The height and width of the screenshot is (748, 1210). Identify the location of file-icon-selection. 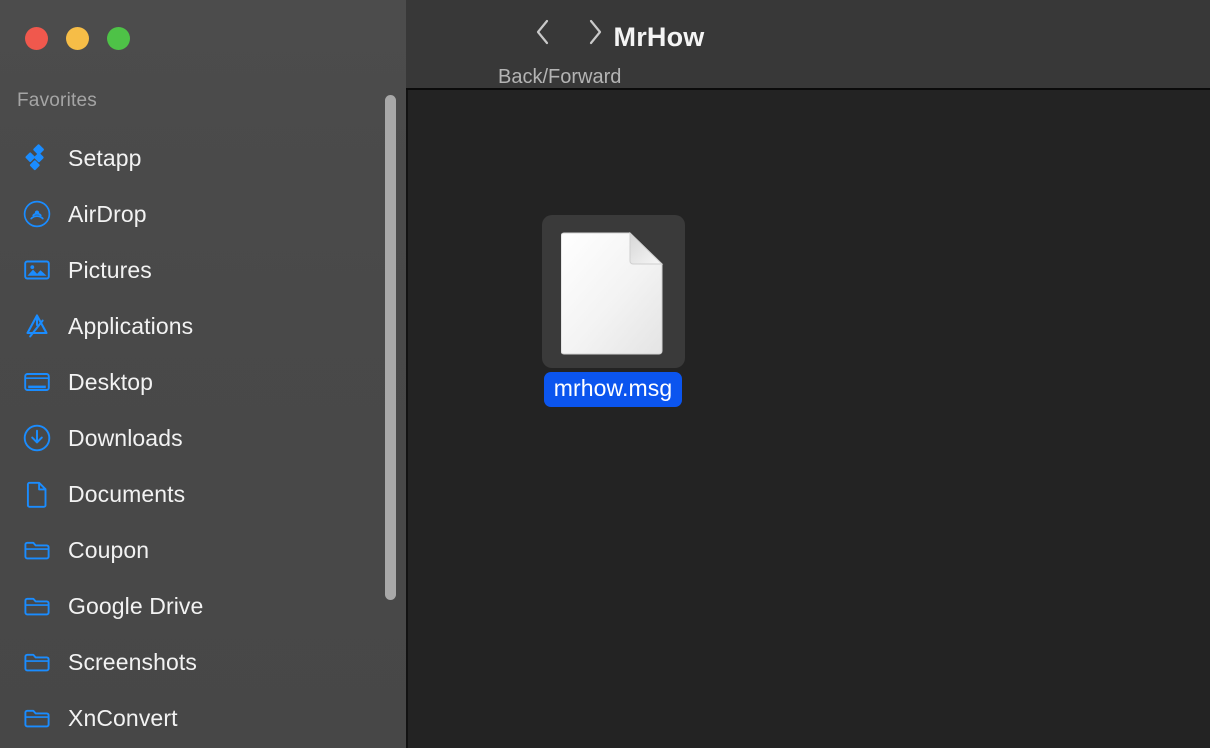
(613, 291).